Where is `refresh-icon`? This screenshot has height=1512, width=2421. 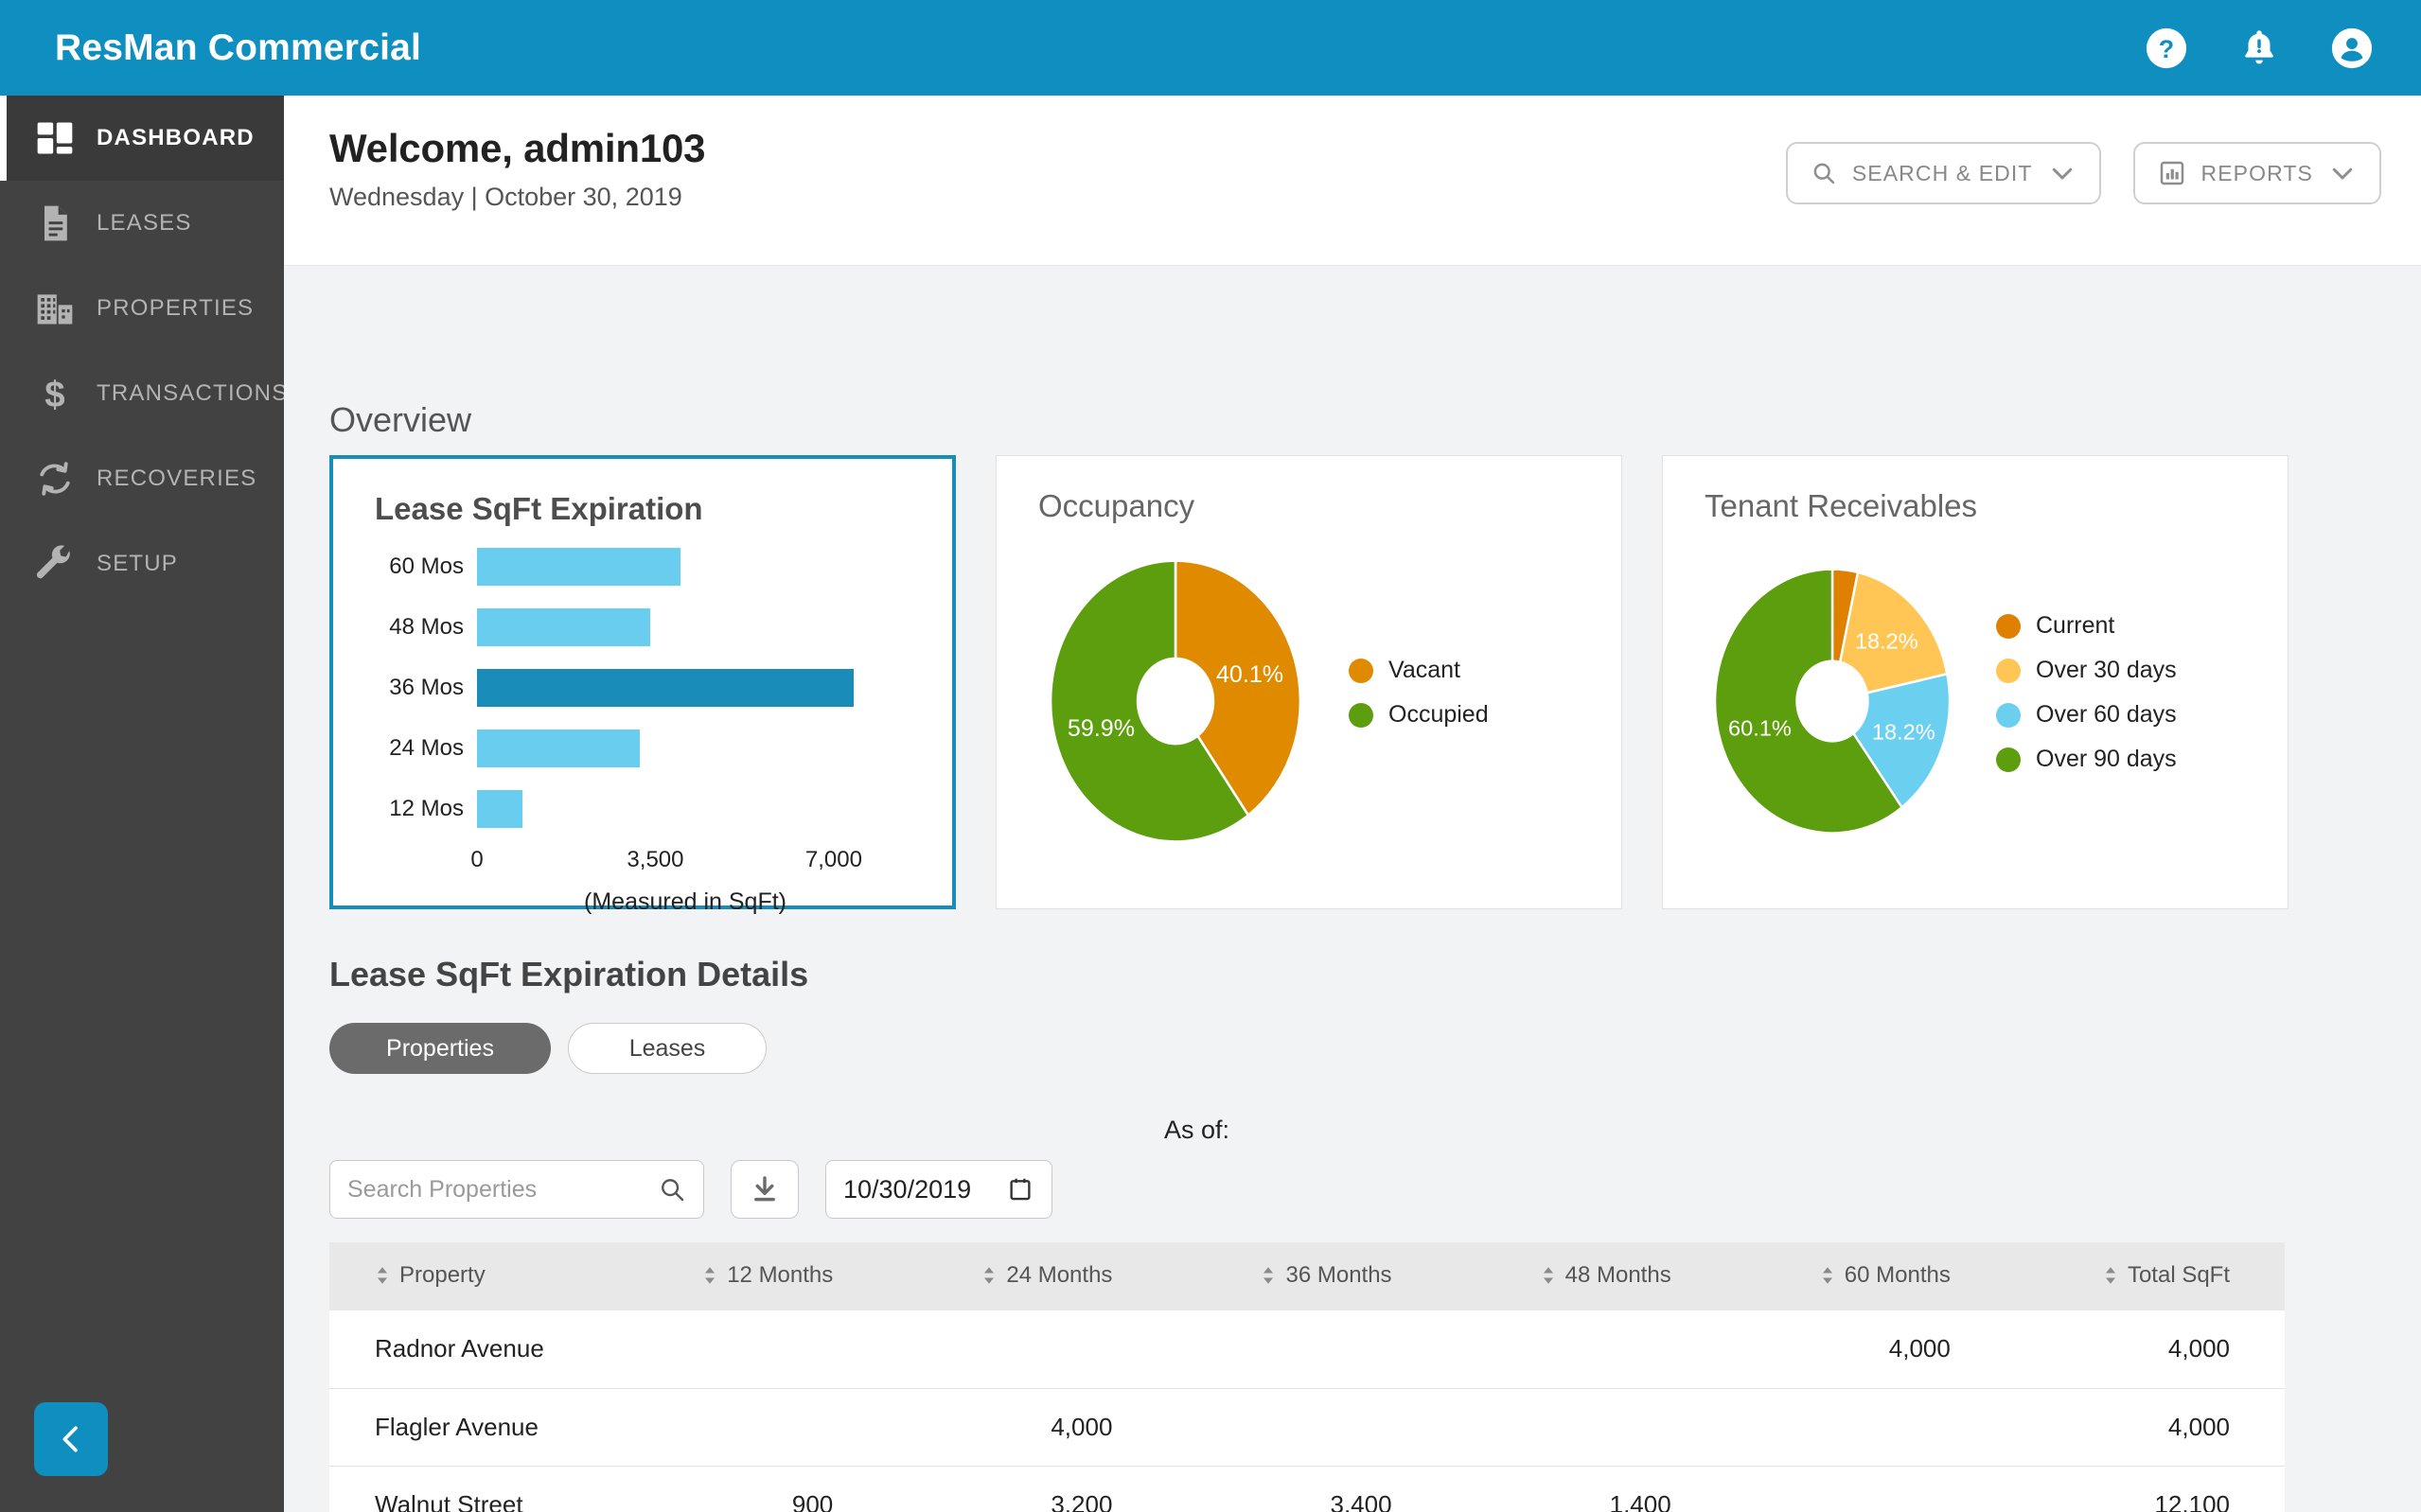
refresh-icon is located at coordinates (55, 479).